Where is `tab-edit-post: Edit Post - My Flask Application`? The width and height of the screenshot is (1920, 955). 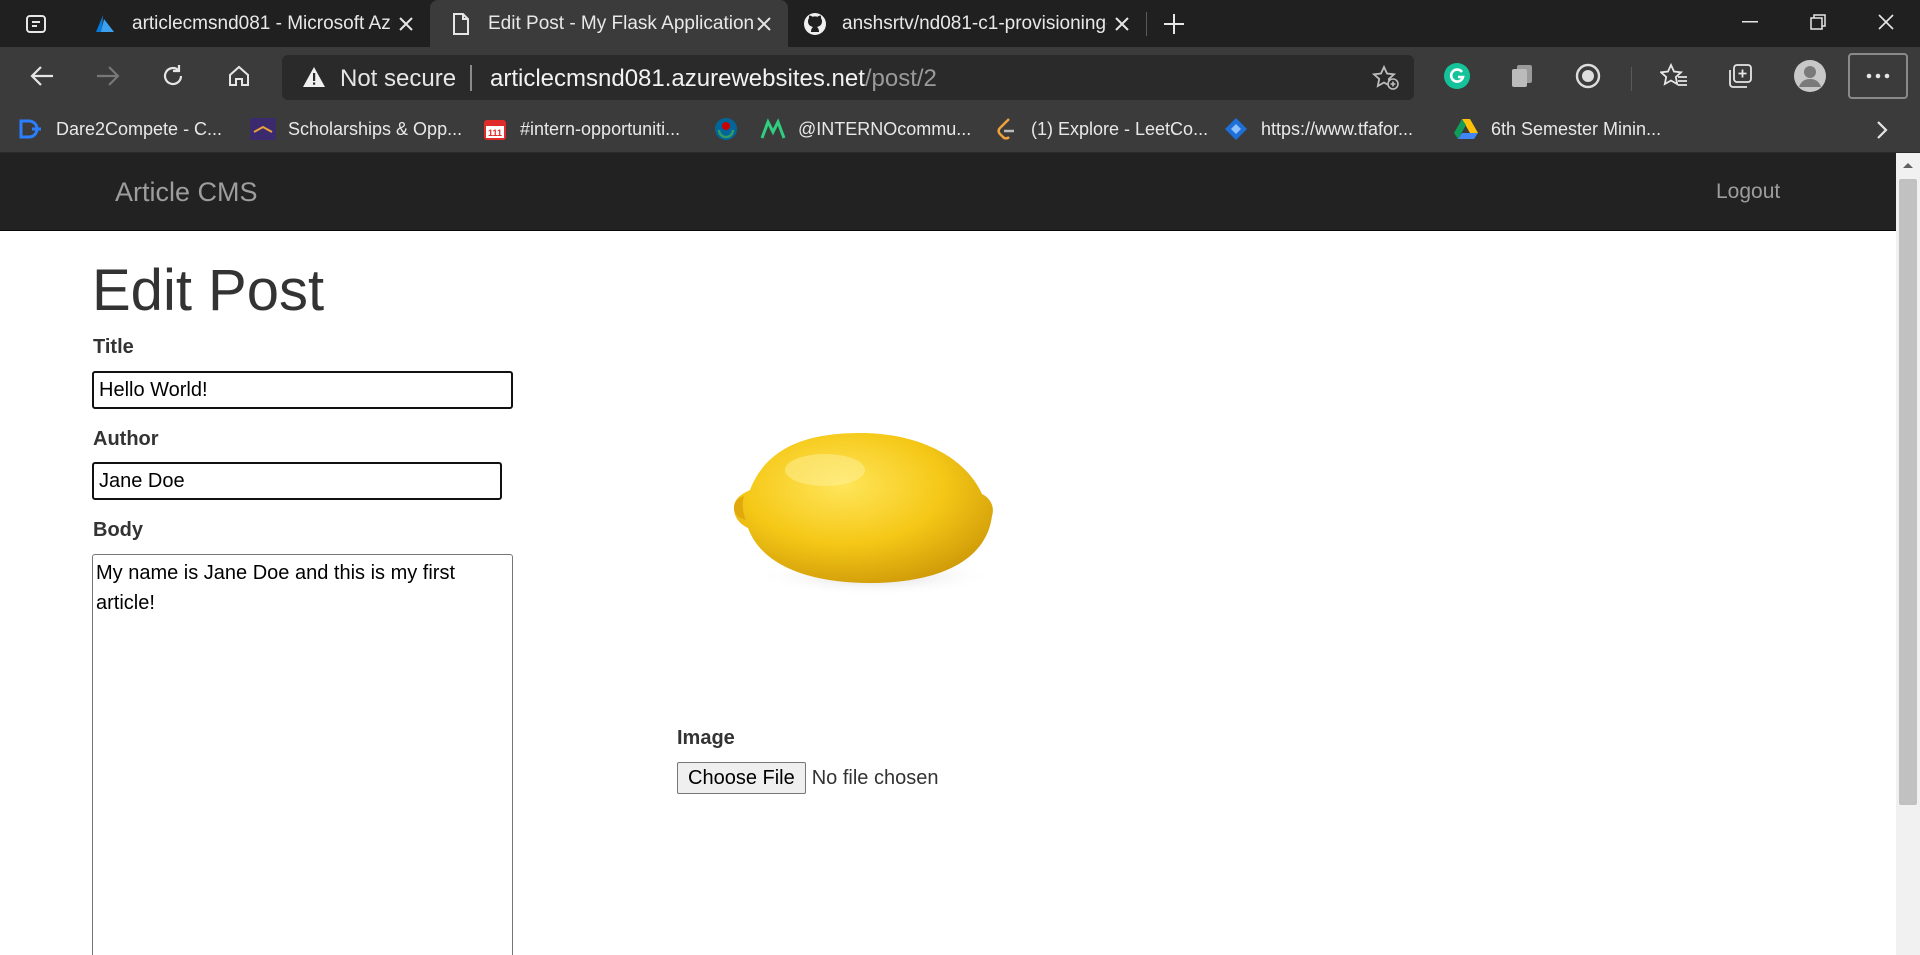 tab-edit-post: Edit Post - My Flask Application is located at coordinates (609, 23).